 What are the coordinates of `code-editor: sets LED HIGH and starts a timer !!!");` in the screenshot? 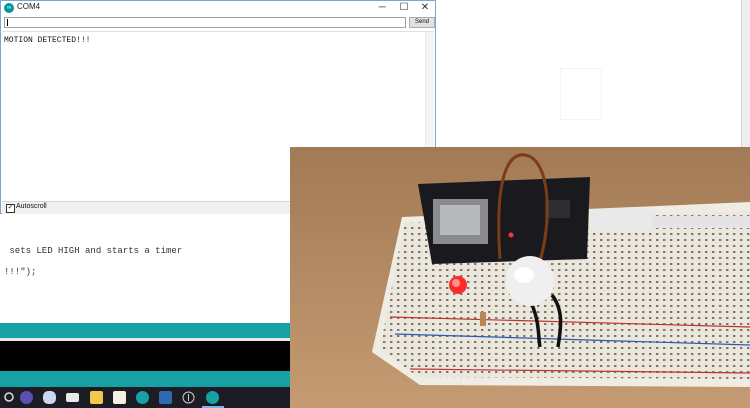 It's located at (145, 269).